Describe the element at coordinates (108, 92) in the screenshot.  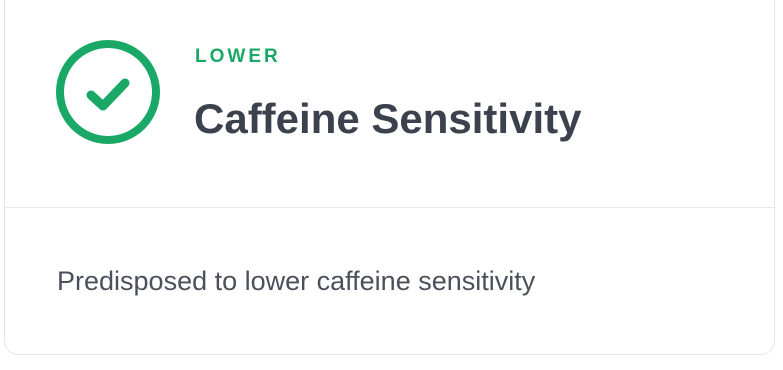
I see `check-circle-icon` at that location.